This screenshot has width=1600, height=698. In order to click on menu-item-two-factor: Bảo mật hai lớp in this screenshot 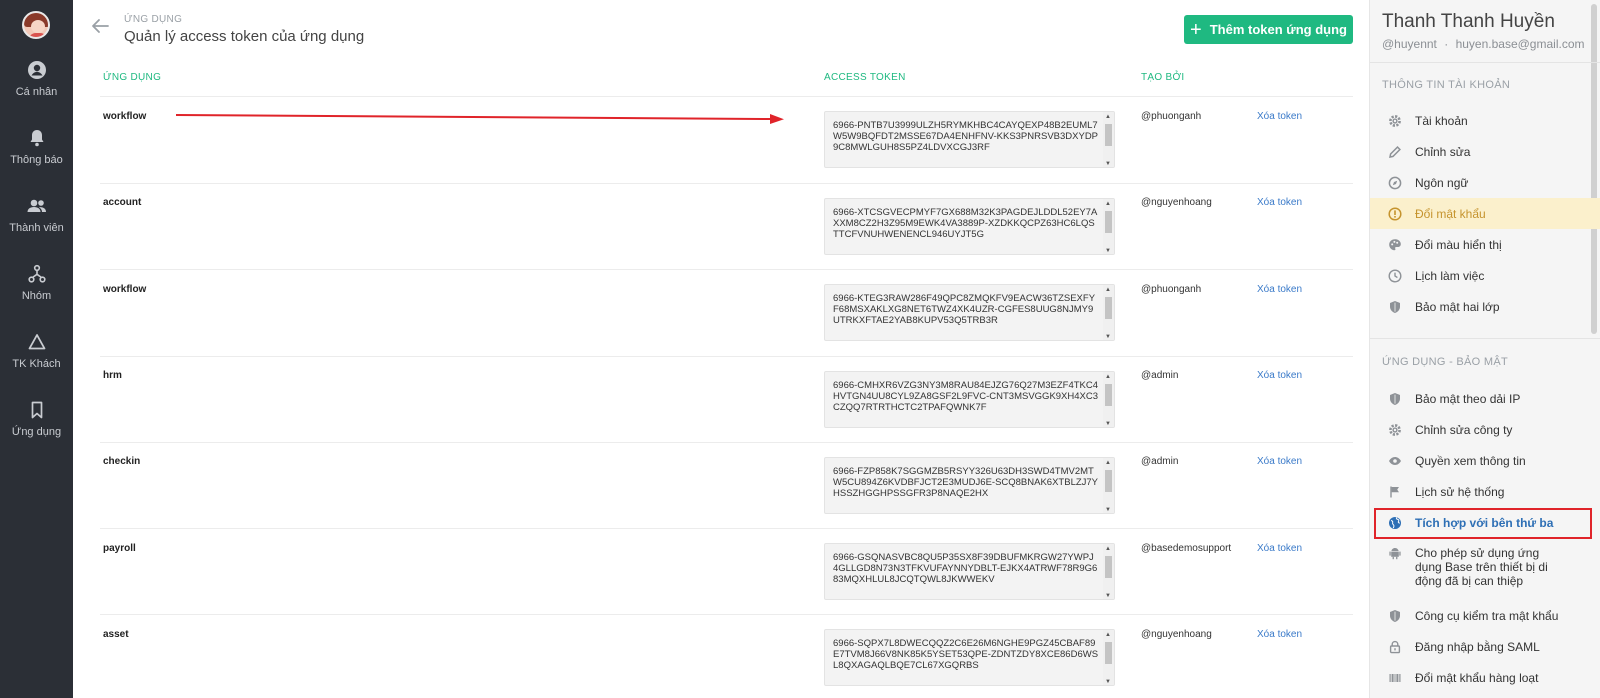, I will do `click(1485, 306)`.